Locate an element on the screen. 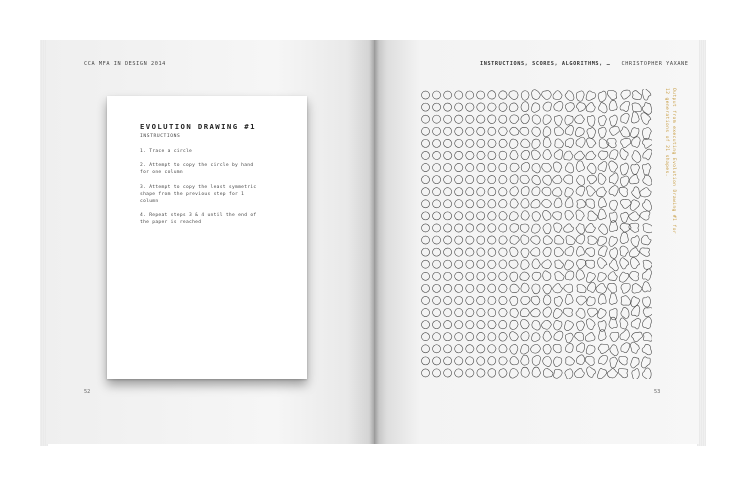 Image resolution: width=747 pixels, height=481 pixels. right-header-author: CHRISTOPHER YAXANE is located at coordinates (655, 64).